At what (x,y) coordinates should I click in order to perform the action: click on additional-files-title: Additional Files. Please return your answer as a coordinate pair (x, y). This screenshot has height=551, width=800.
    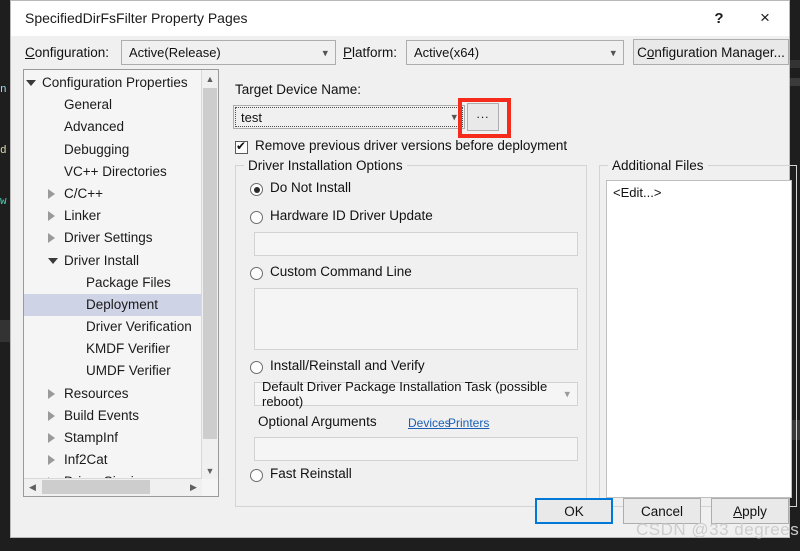
    Looking at the image, I should click on (658, 165).